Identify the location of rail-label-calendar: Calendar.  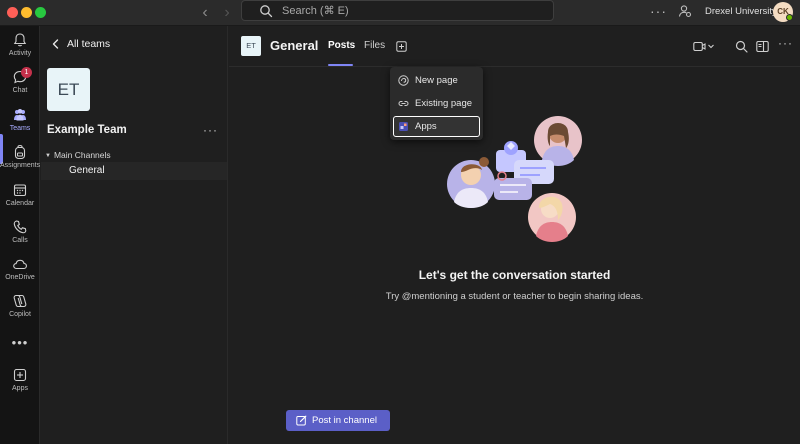
(20, 203).